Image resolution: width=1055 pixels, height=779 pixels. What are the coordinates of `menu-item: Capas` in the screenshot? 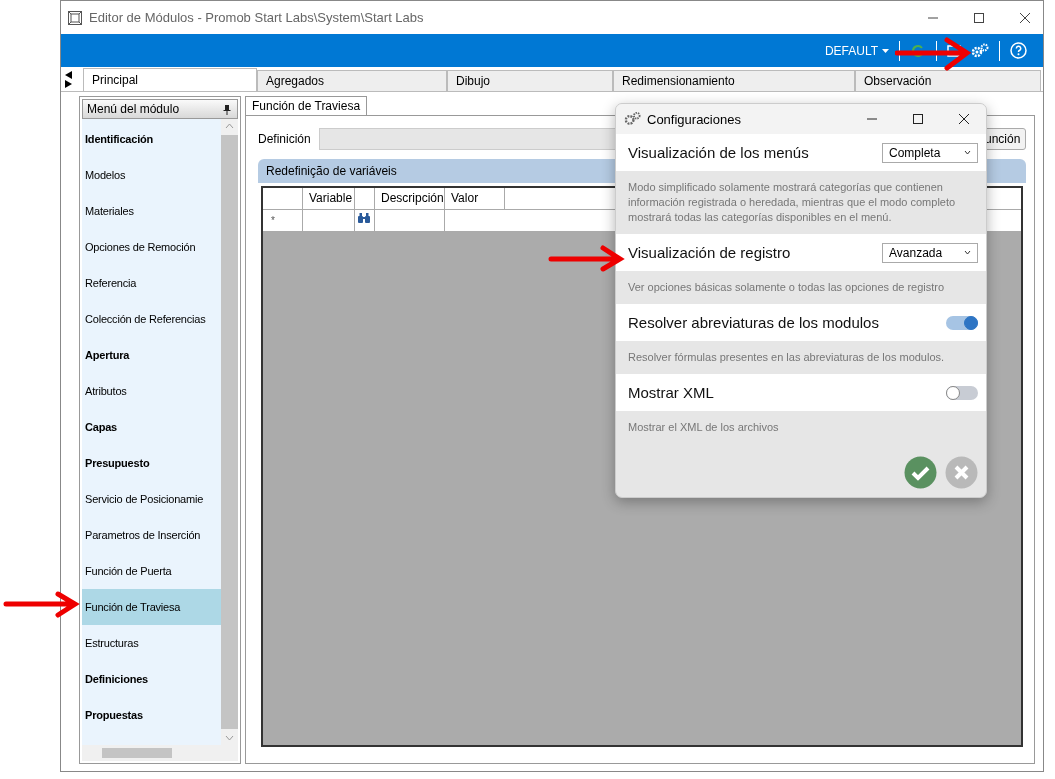 It's located at (151, 427).